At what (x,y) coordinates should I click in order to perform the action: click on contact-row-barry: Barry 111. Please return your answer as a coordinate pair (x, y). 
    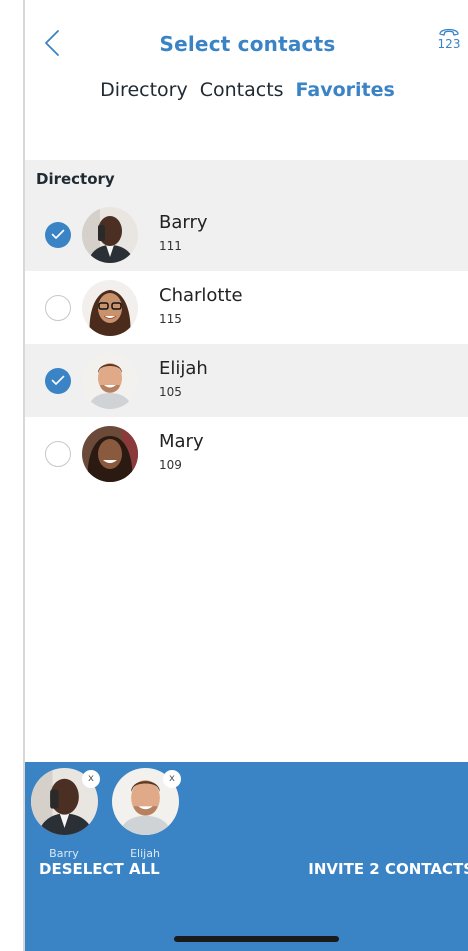
    Looking at the image, I should click on (246, 234).